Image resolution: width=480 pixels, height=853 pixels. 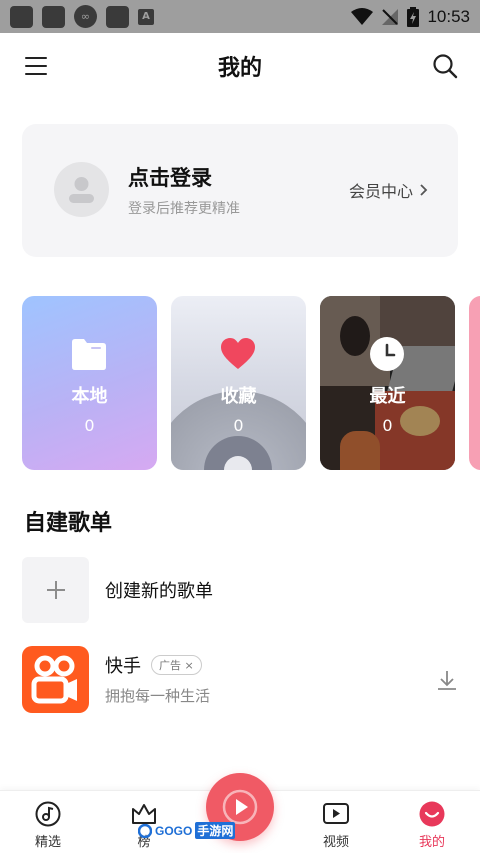 I want to click on ad-badge-label: 广告, so click(x=170, y=665).